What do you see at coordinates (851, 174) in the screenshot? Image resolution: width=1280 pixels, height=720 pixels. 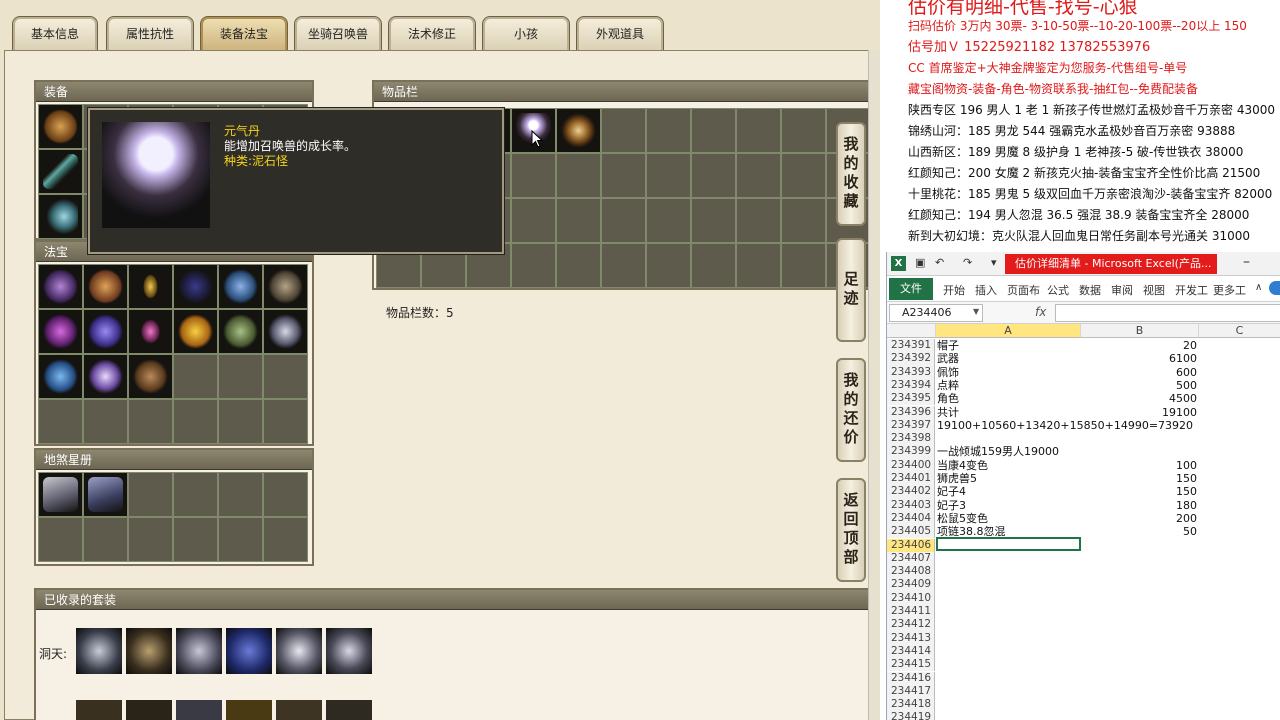 I see `my-favorites-button: 我的收藏` at bounding box center [851, 174].